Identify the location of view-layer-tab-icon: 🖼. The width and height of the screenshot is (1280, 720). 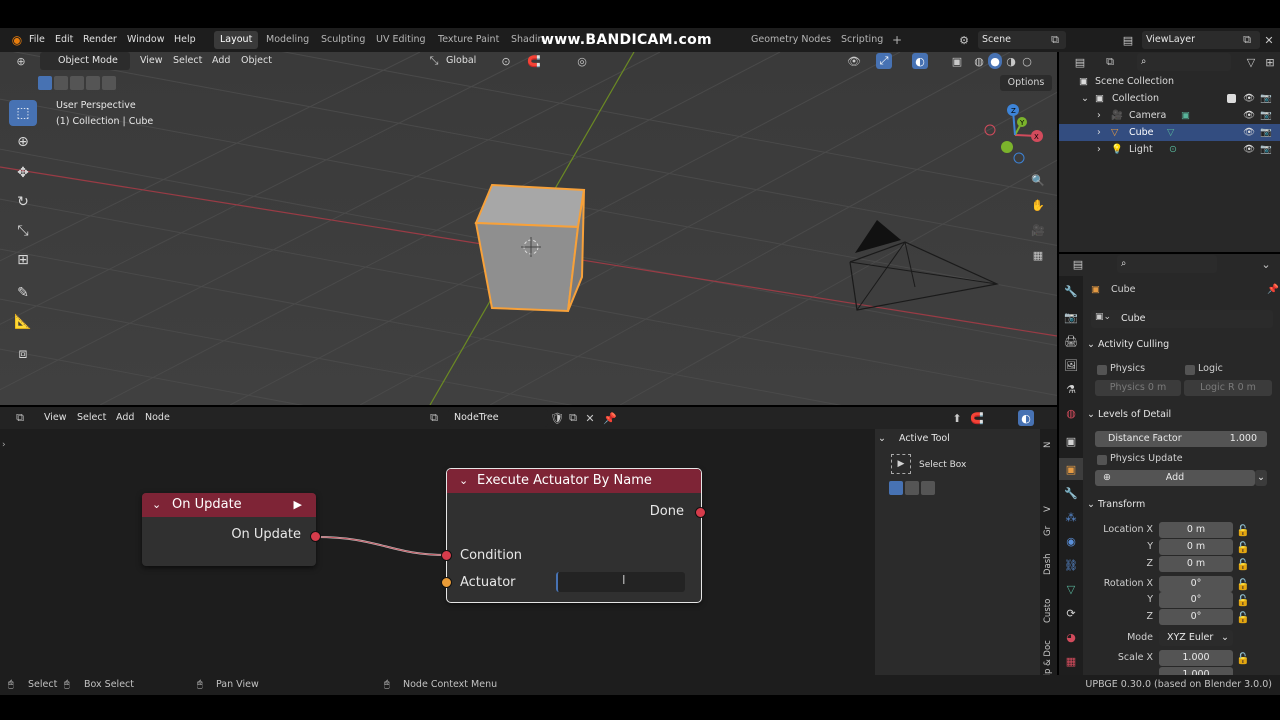
(1071, 365).